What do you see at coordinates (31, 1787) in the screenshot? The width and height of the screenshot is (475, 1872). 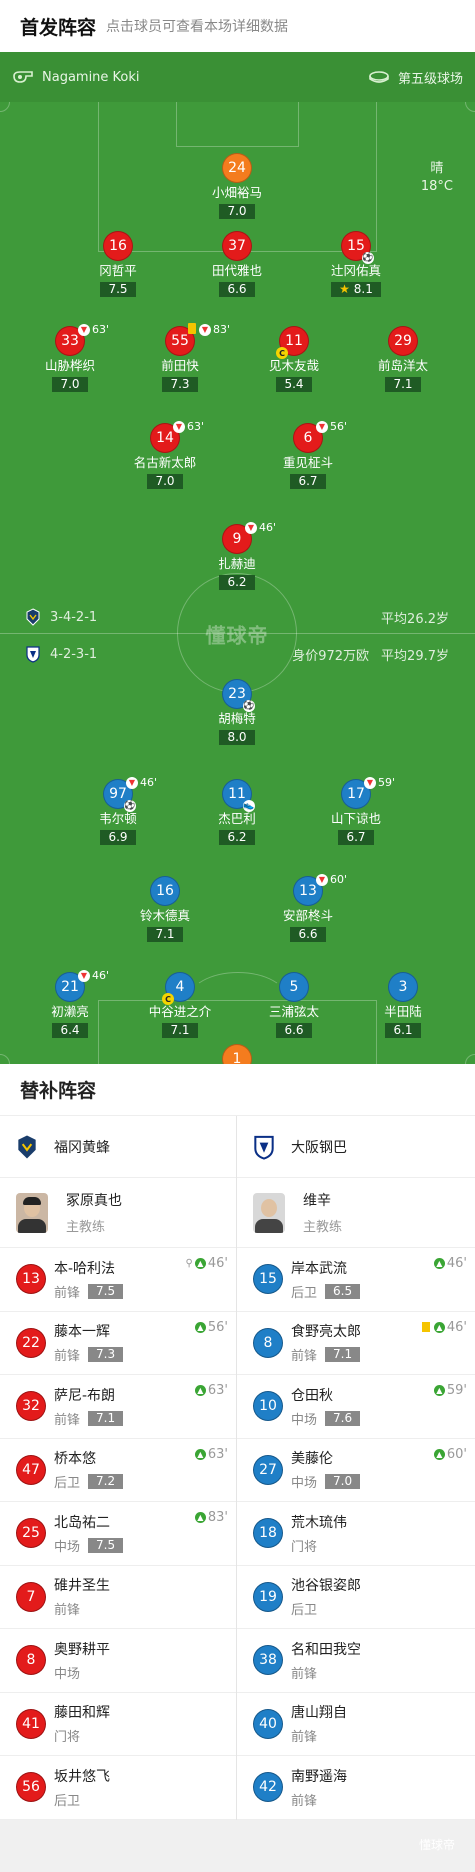 I see `jersey-number: 56` at bounding box center [31, 1787].